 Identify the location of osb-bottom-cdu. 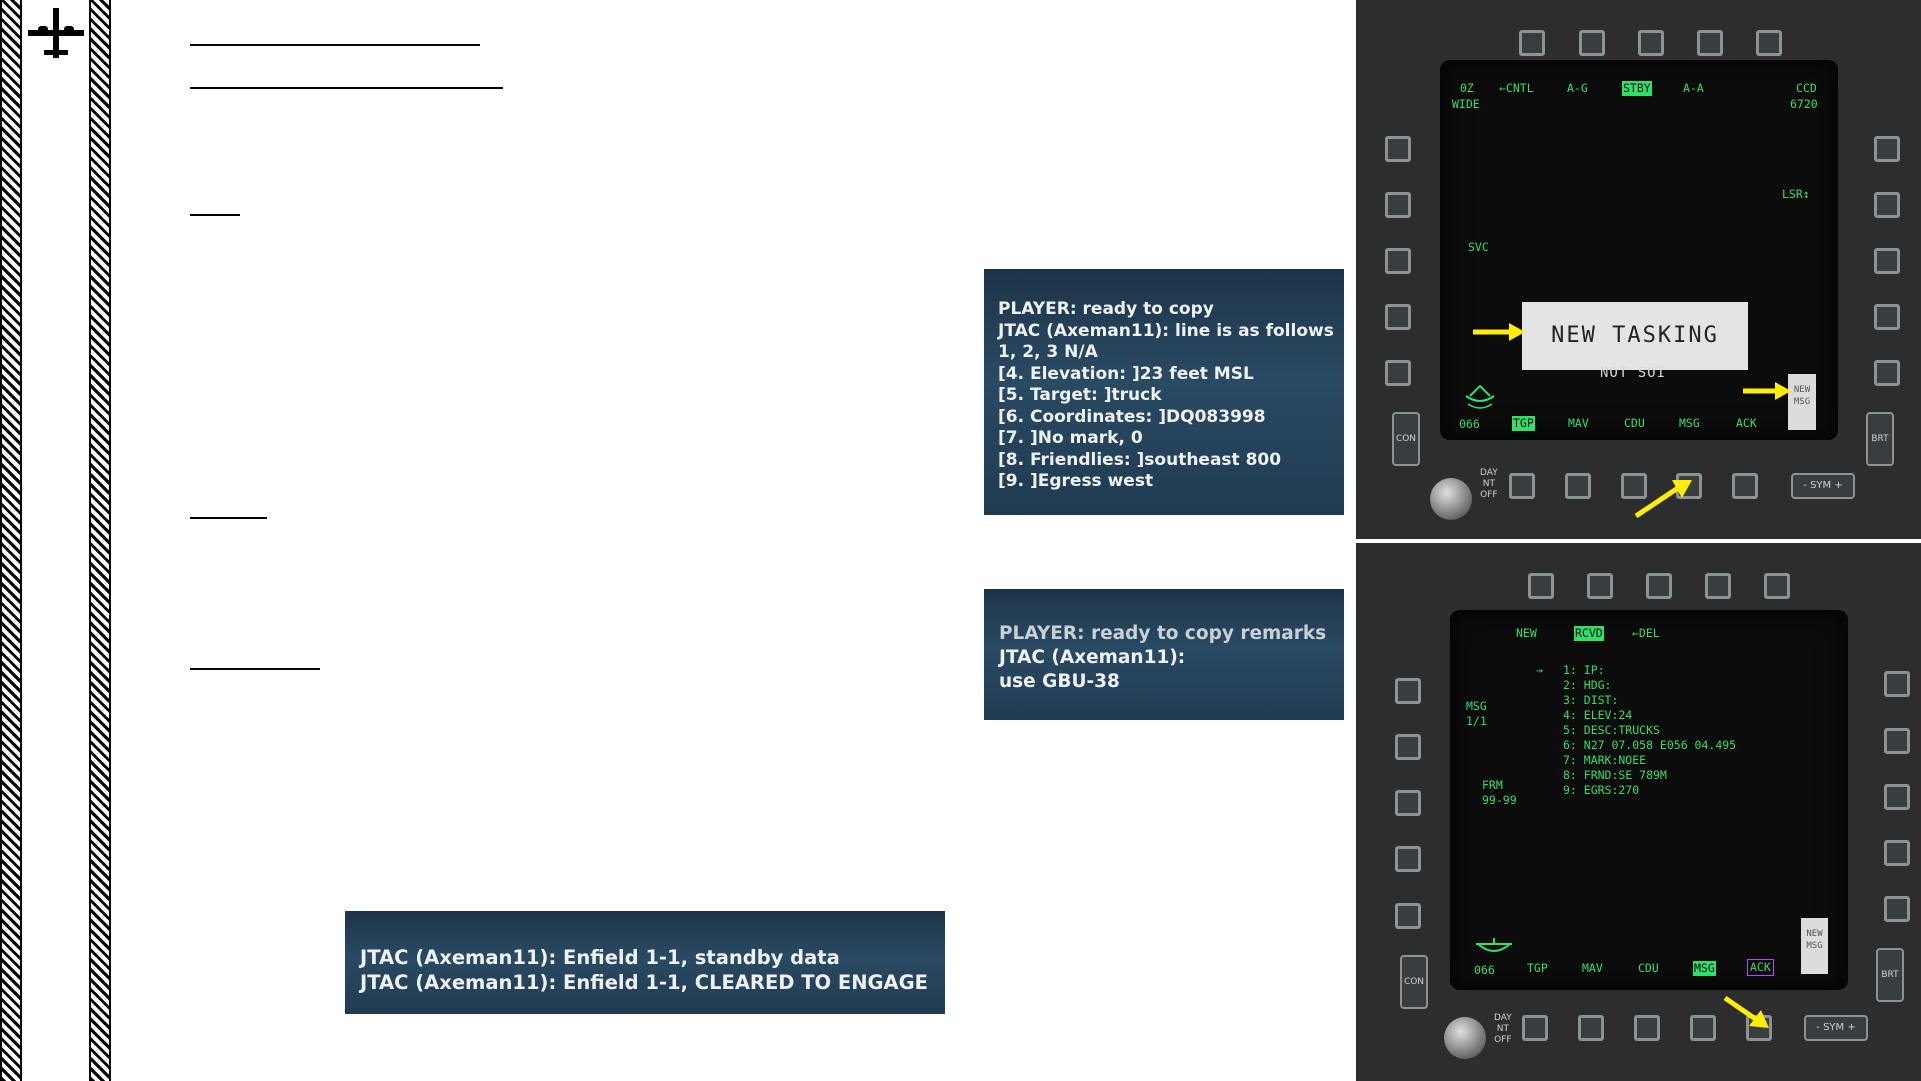
(1647, 1028).